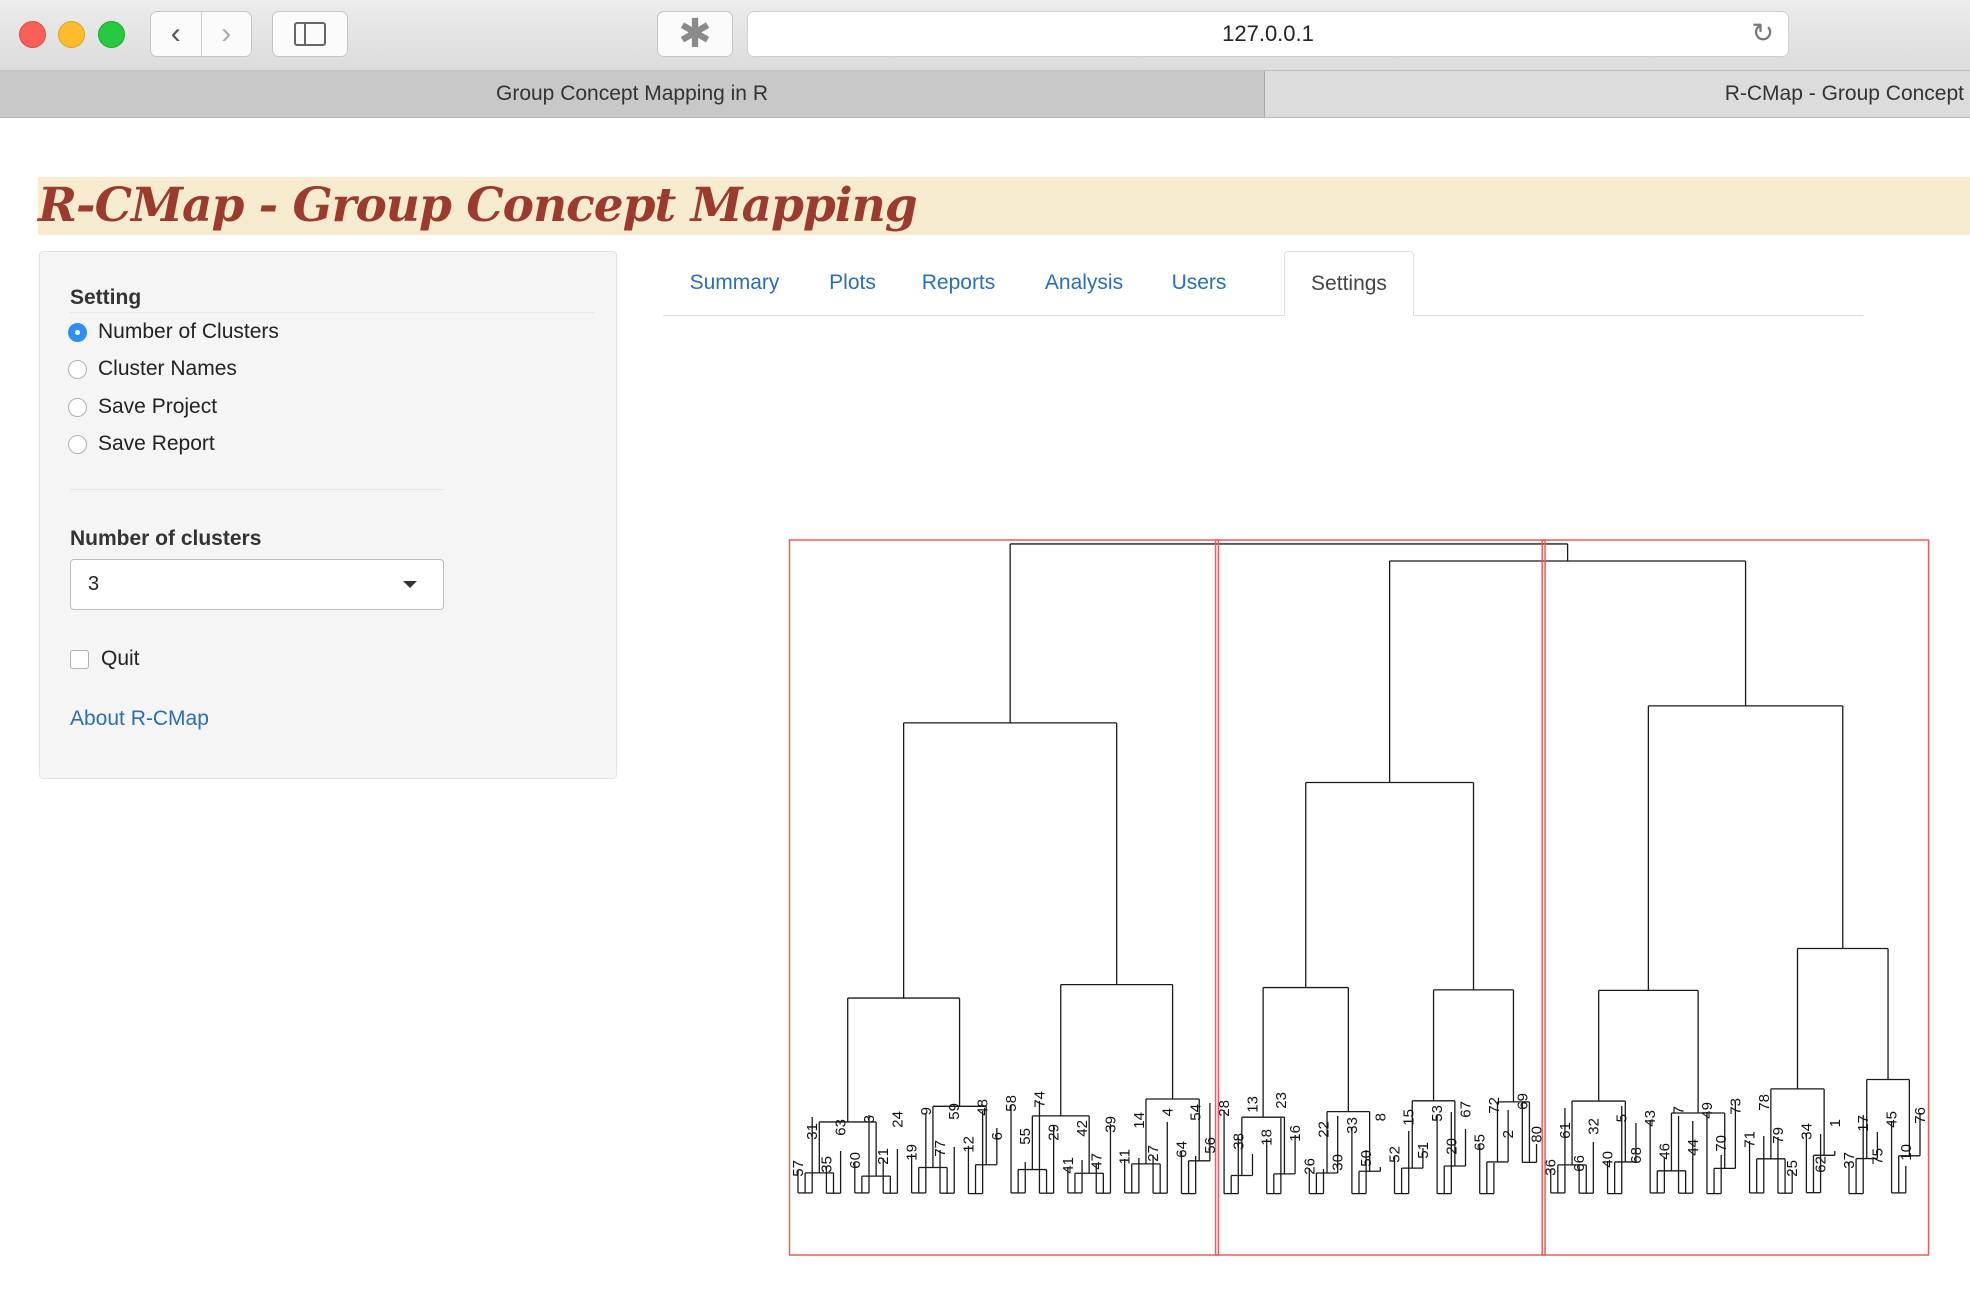 The width and height of the screenshot is (1970, 1292). Describe the element at coordinates (958, 283) in the screenshot. I see `tab-reports: Reports` at that location.